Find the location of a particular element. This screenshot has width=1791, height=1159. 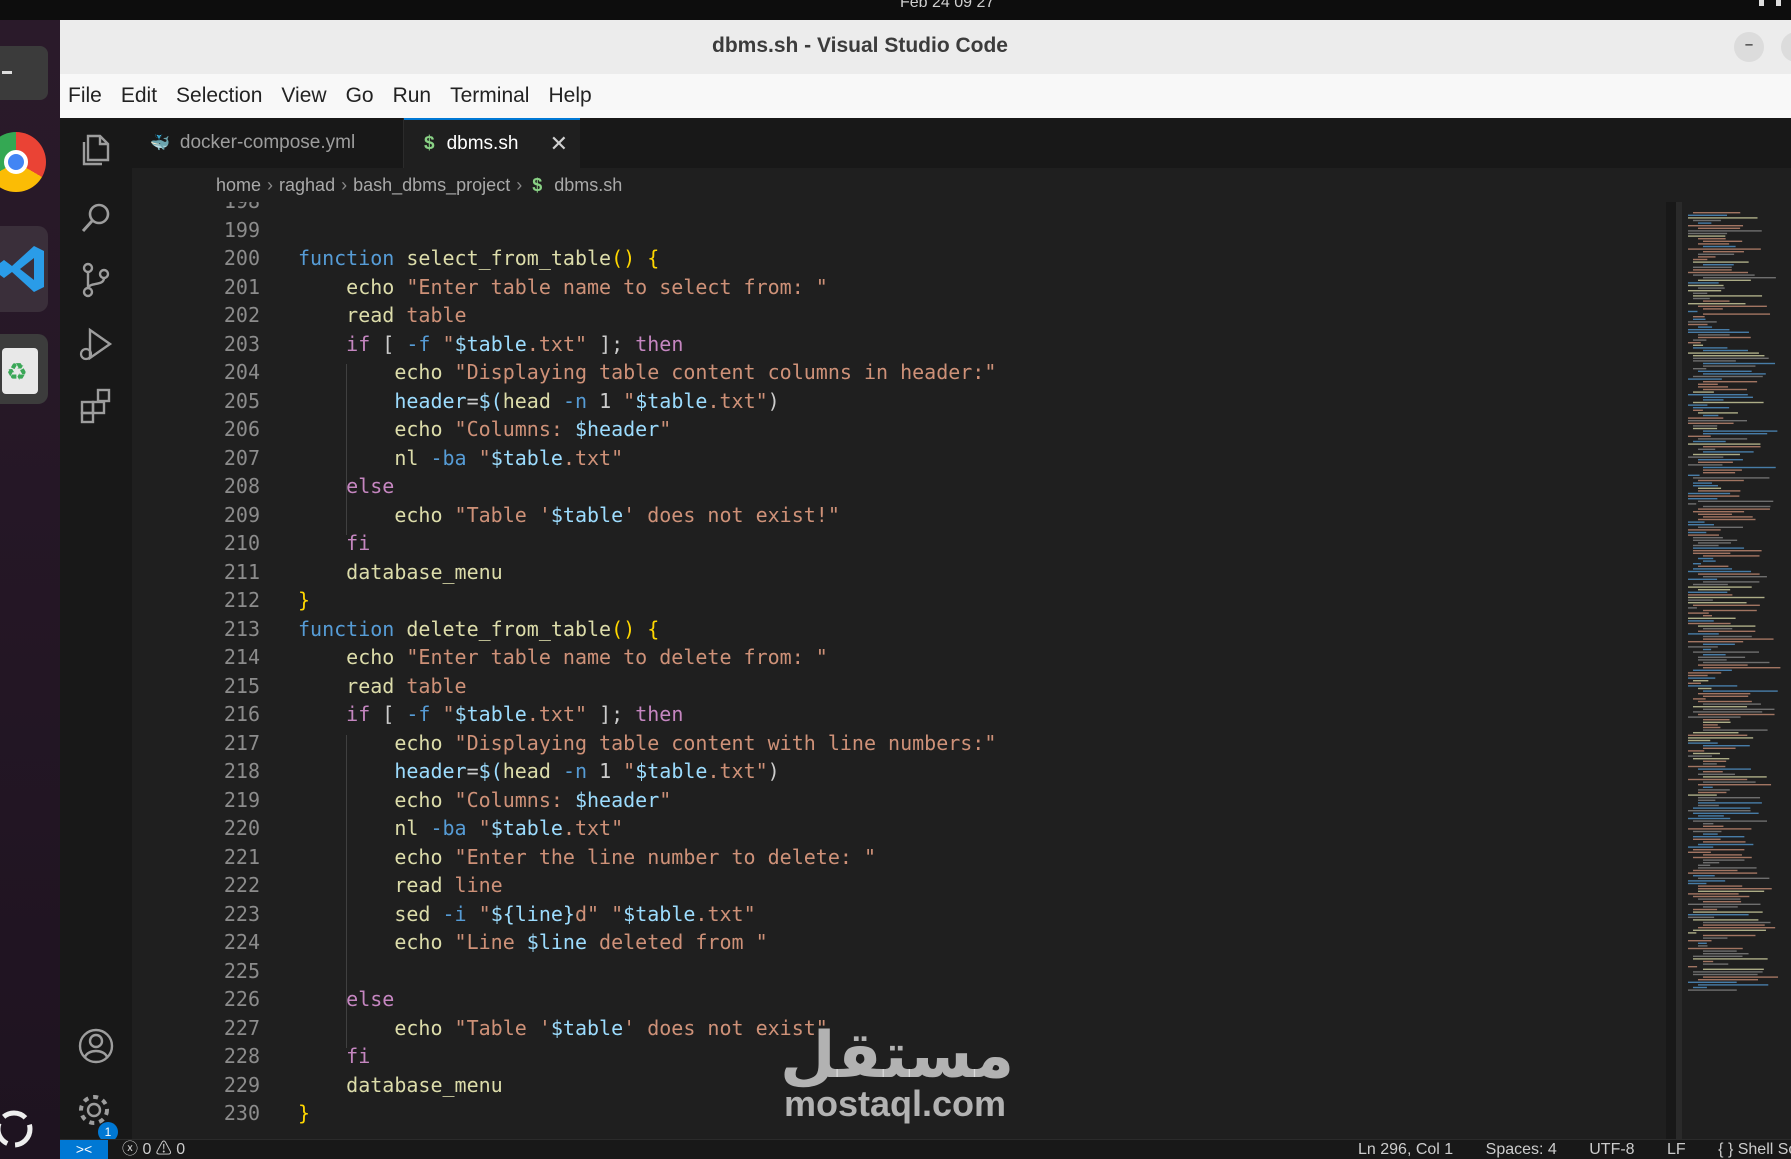

line-number: 229 is located at coordinates (241, 1084).